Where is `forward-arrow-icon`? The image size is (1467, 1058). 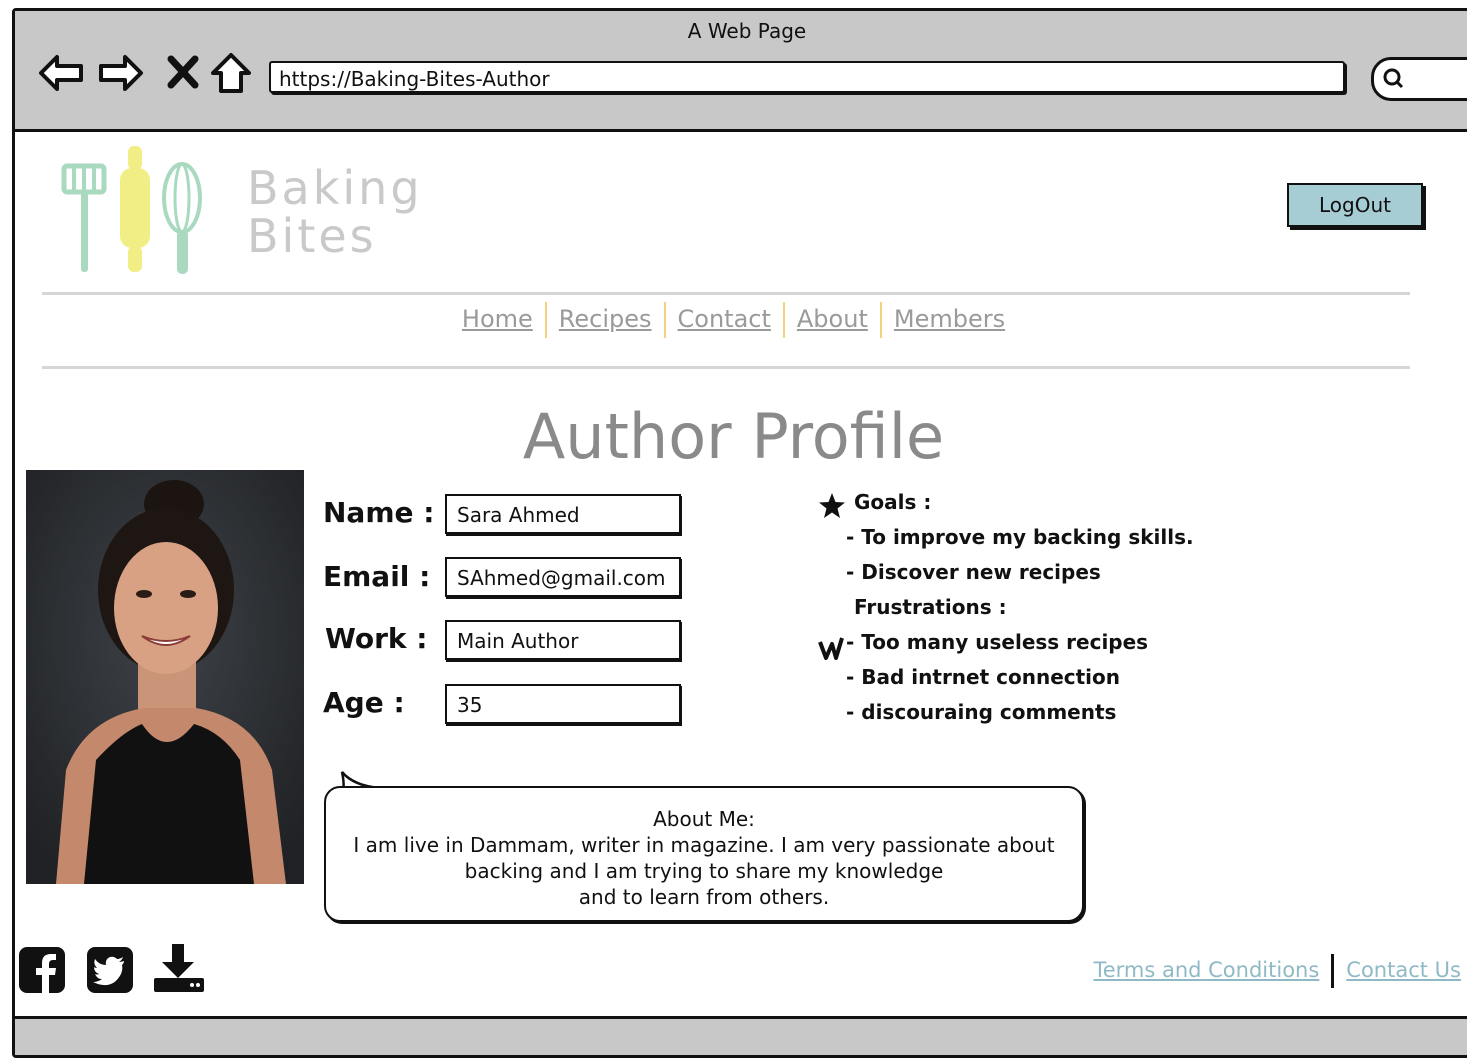
forward-arrow-icon is located at coordinates (121, 73).